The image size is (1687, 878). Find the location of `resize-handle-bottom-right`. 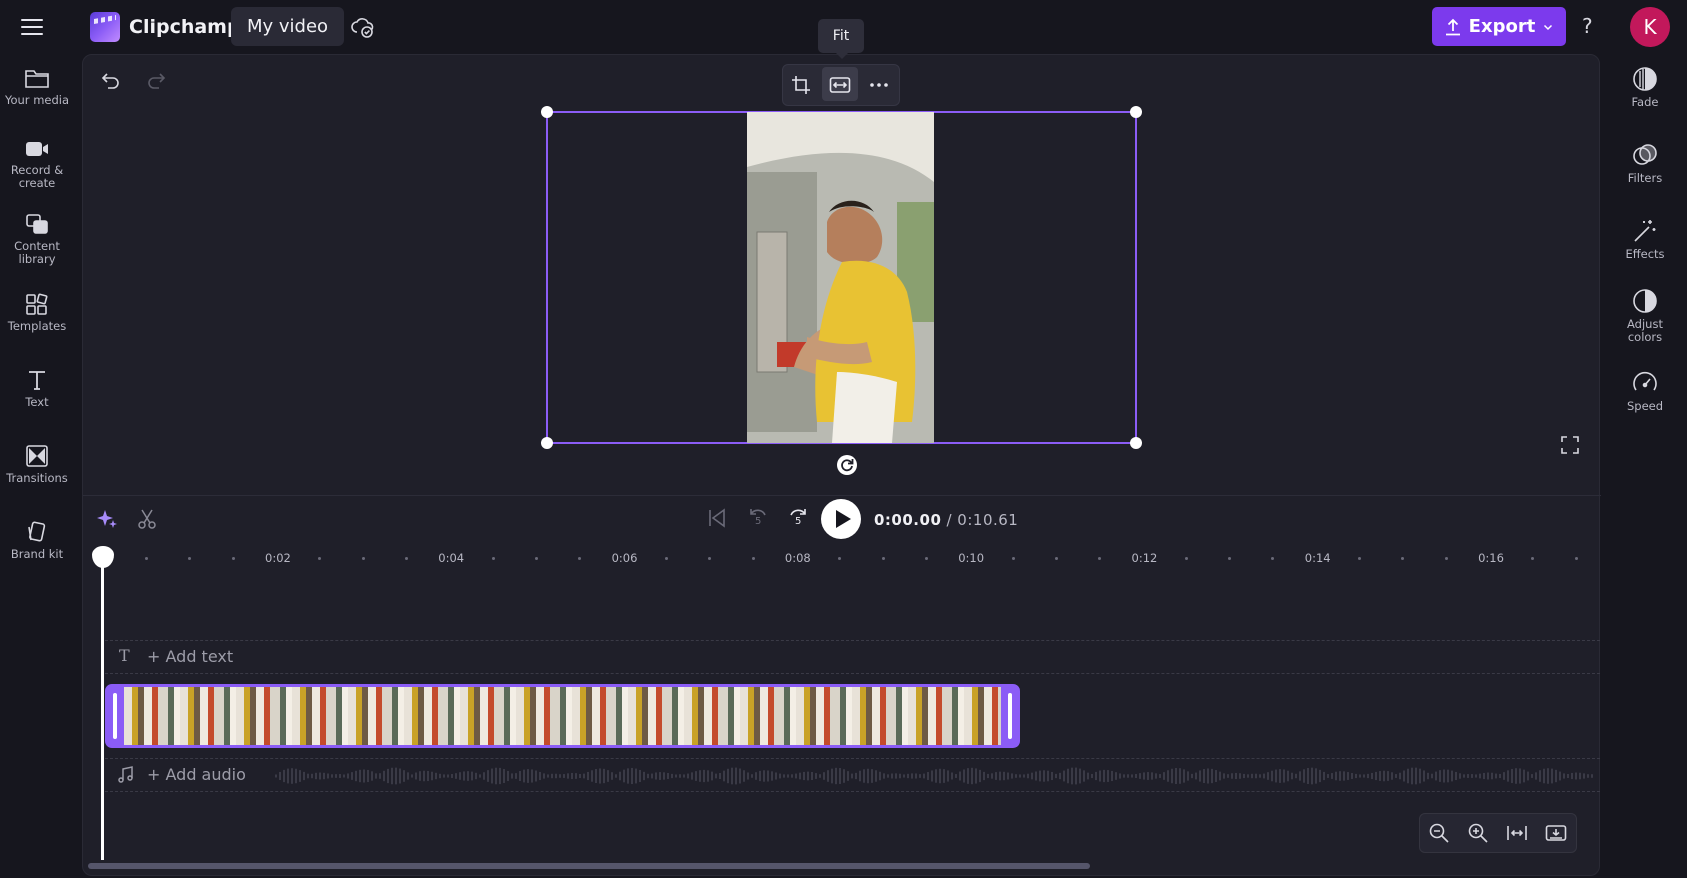

resize-handle-bottom-right is located at coordinates (1136, 443).